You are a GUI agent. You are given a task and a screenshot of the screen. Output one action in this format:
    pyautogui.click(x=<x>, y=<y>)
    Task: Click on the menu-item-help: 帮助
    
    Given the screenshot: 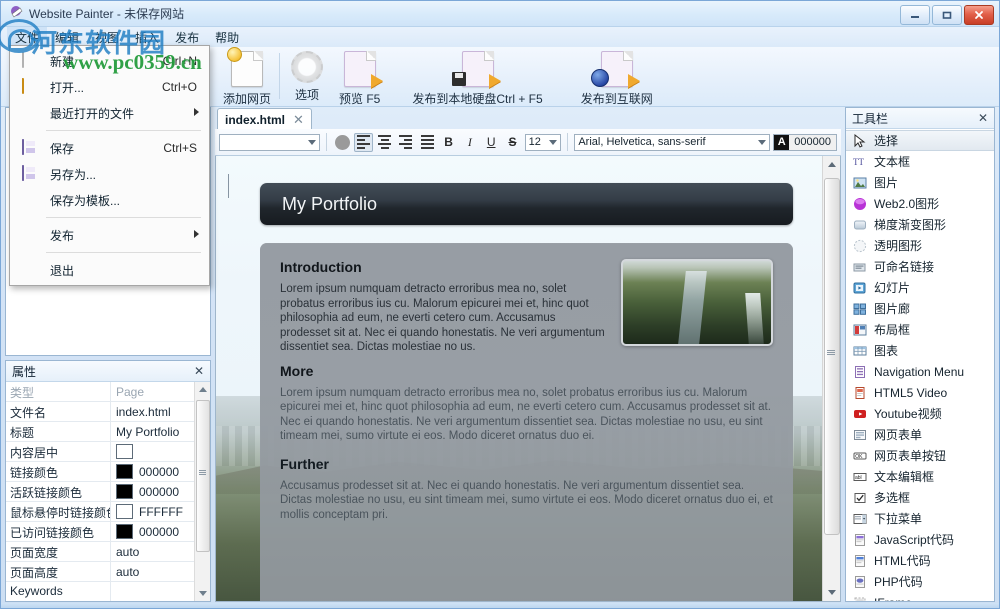 What is the action you would take?
    pyautogui.click(x=227, y=37)
    